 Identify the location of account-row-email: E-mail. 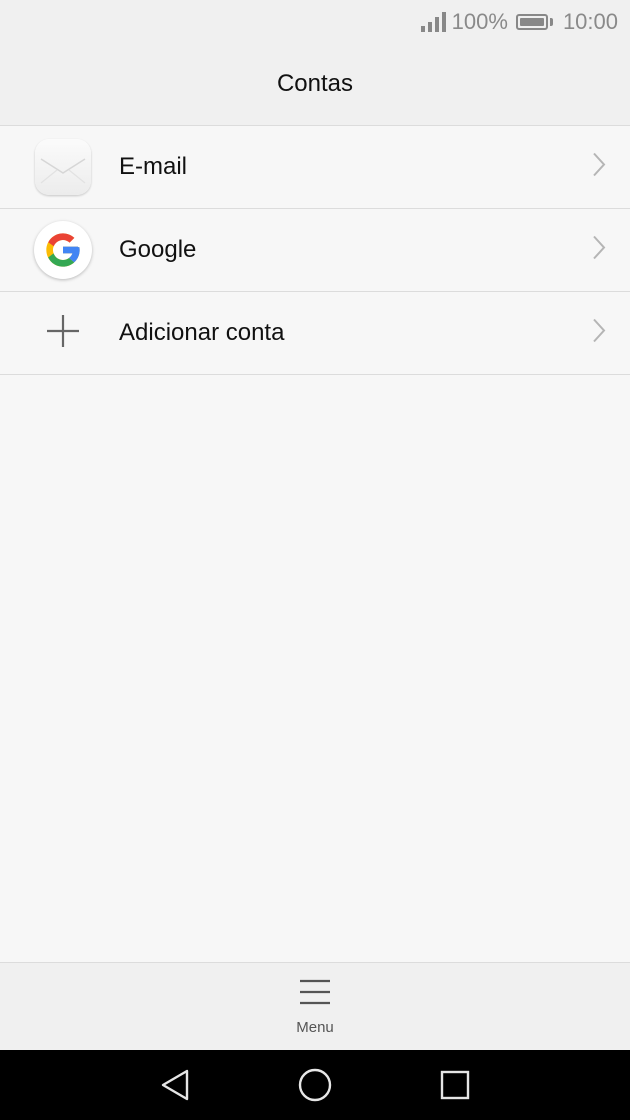
(315, 167).